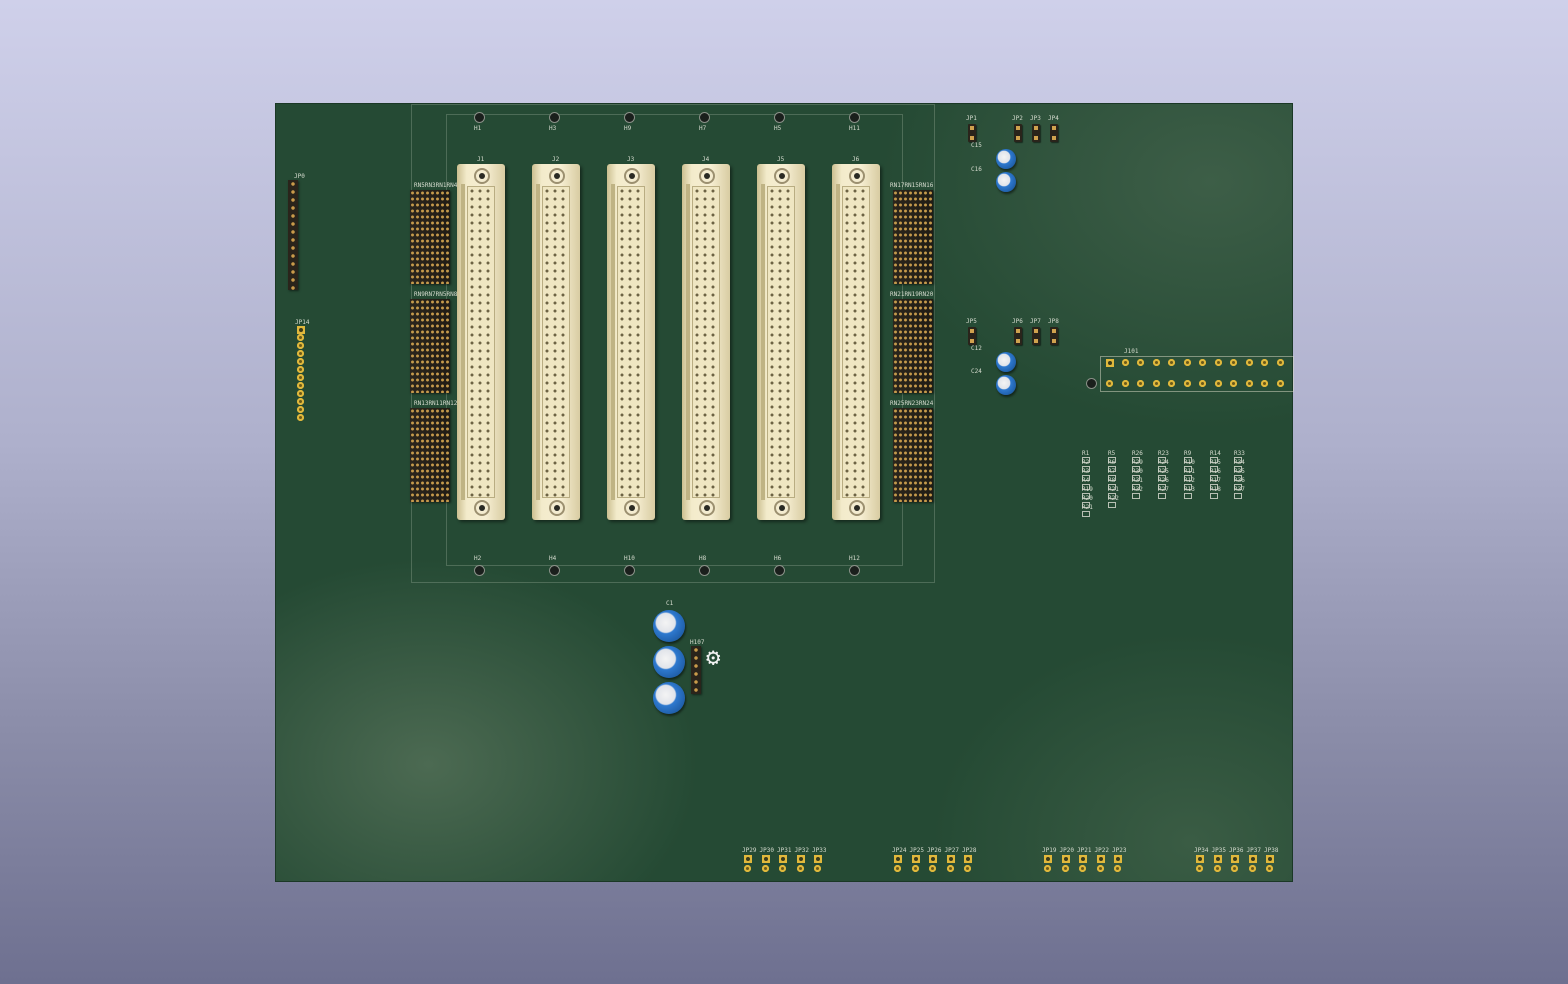  Describe the element at coordinates (854, 128) in the screenshot. I see `hole-label: H11` at that location.